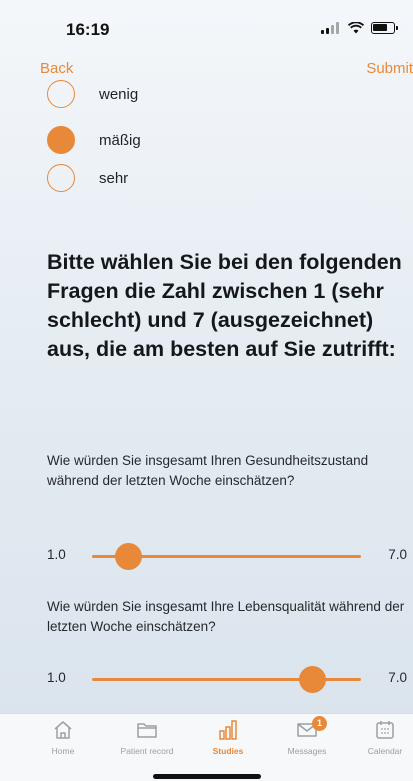 The height and width of the screenshot is (781, 413). Describe the element at coordinates (319, 723) in the screenshot. I see `unread-badge: 1` at that location.